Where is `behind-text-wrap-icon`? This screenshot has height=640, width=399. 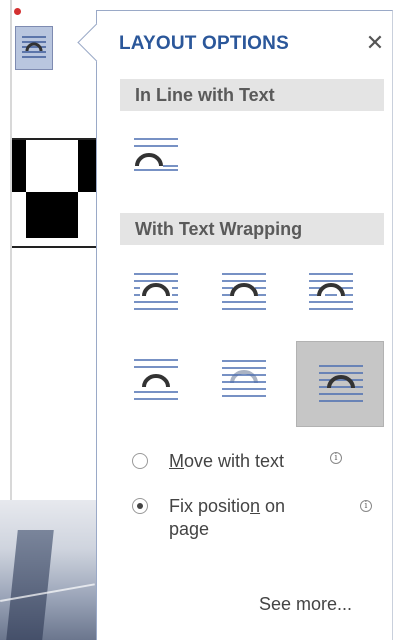 behind-text-wrap-icon is located at coordinates (244, 378).